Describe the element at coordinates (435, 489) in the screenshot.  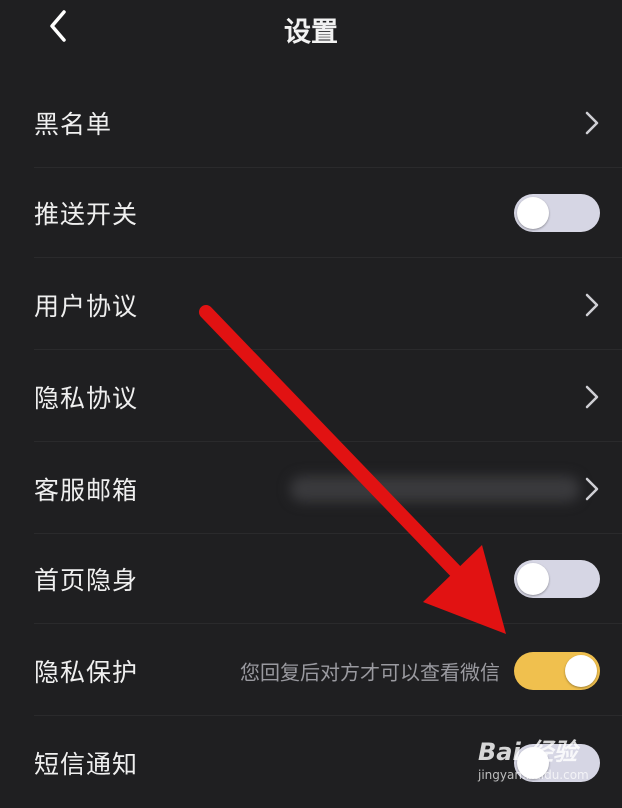
I see `blurred-email-value` at that location.